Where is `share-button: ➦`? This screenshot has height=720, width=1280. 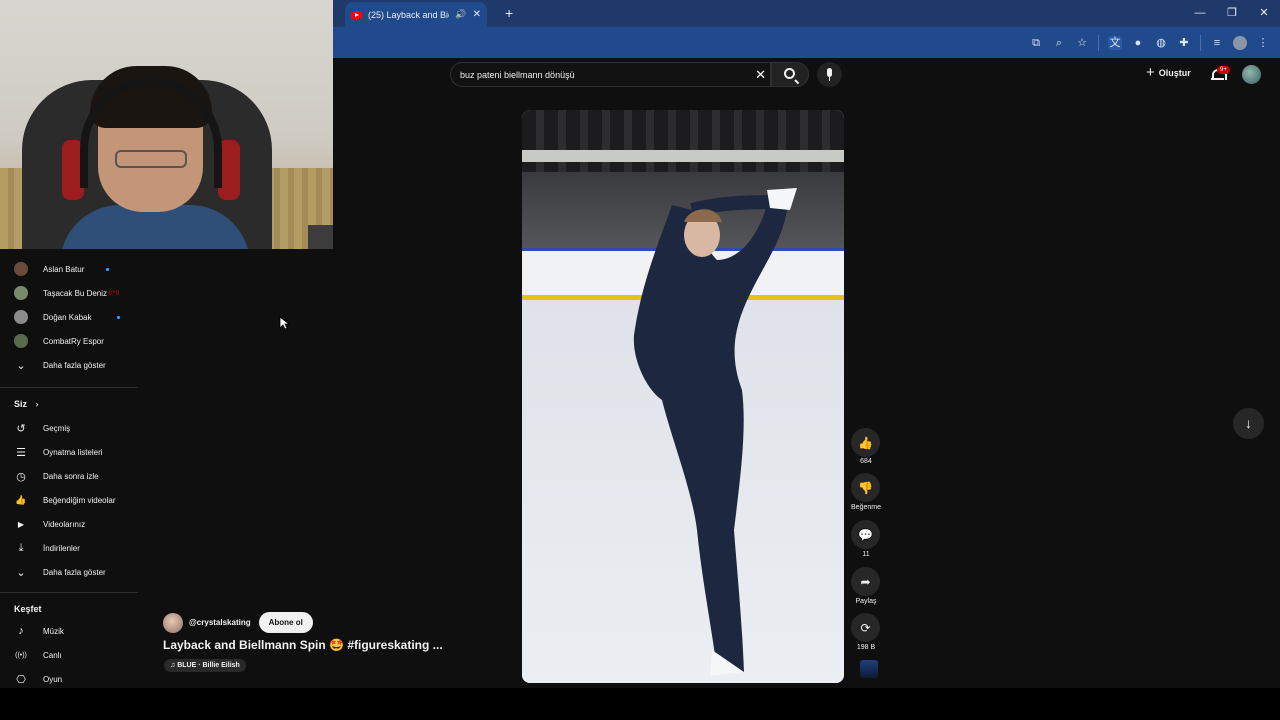
share-button: ➦ is located at coordinates (865, 581).